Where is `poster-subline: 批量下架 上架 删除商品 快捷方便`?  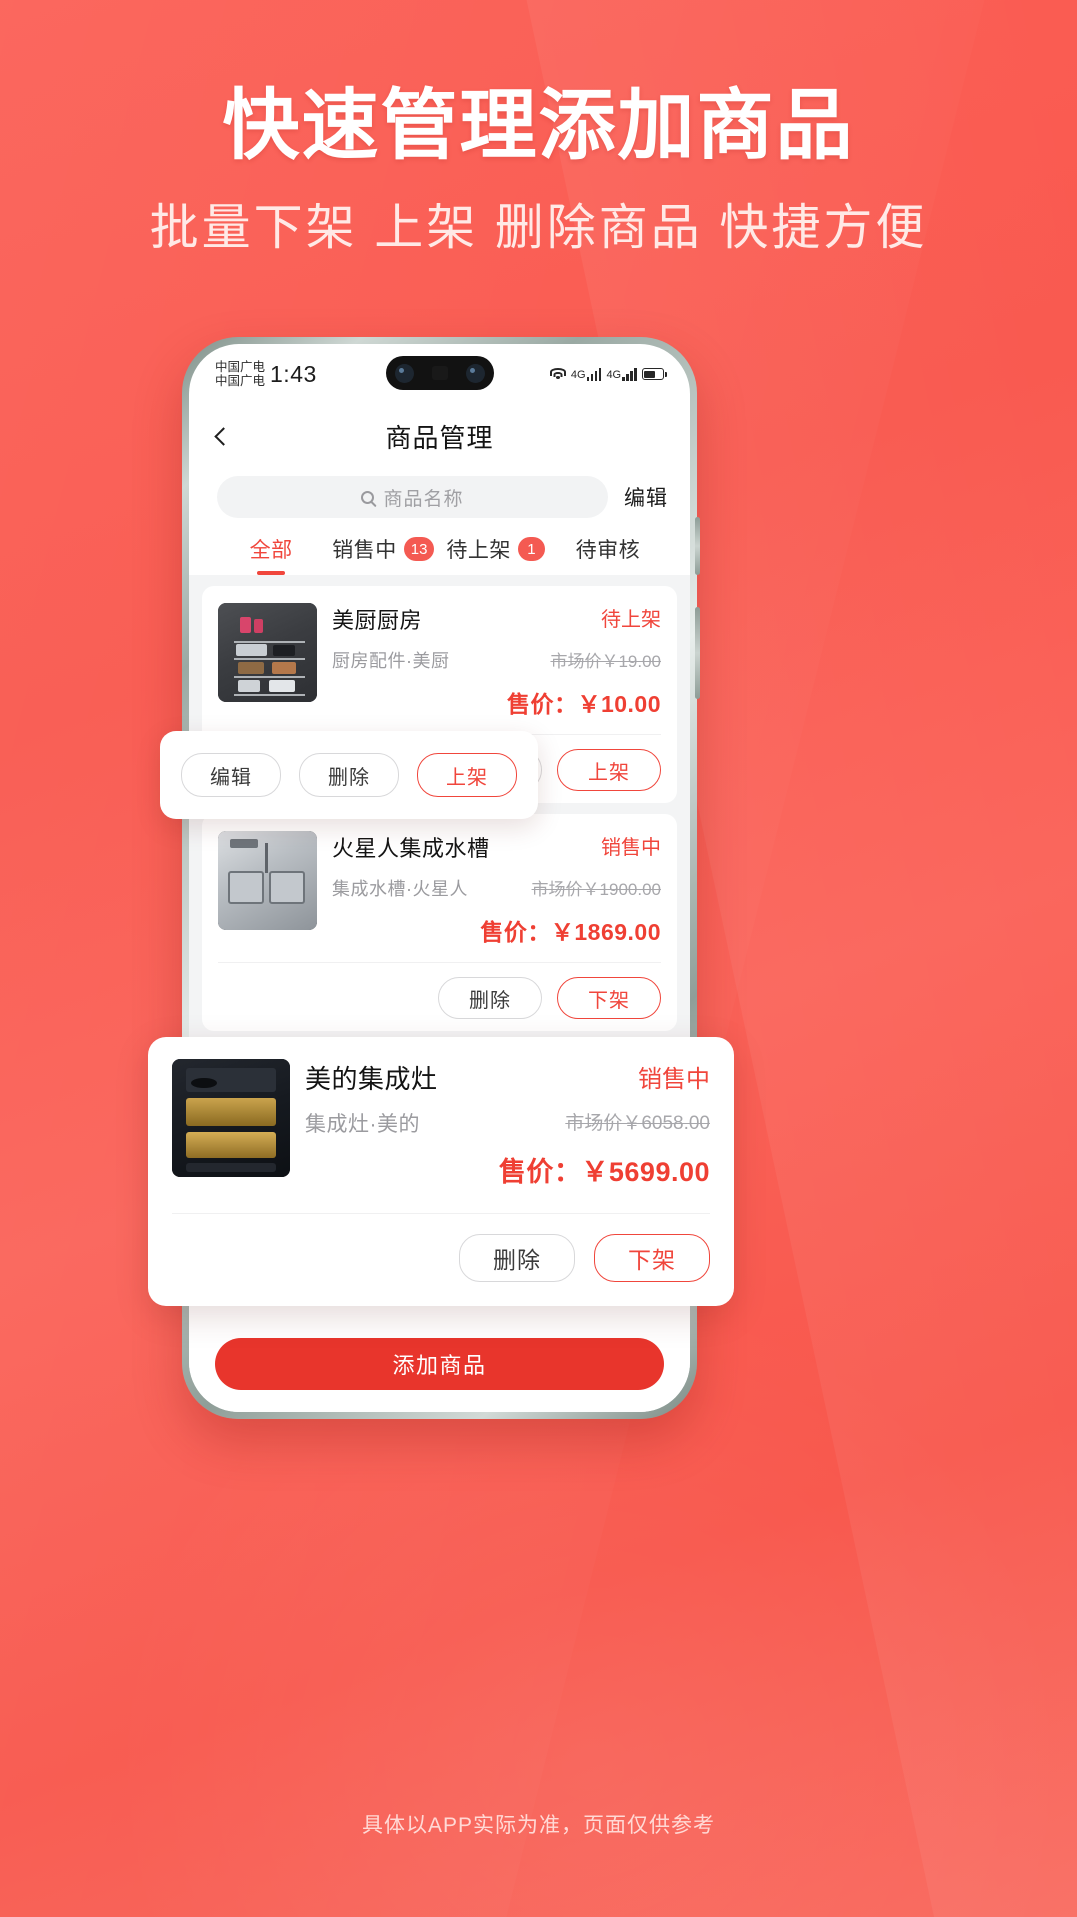
poster-subline: 批量下架 上架 删除商品 快捷方便 is located at coordinates (538, 228).